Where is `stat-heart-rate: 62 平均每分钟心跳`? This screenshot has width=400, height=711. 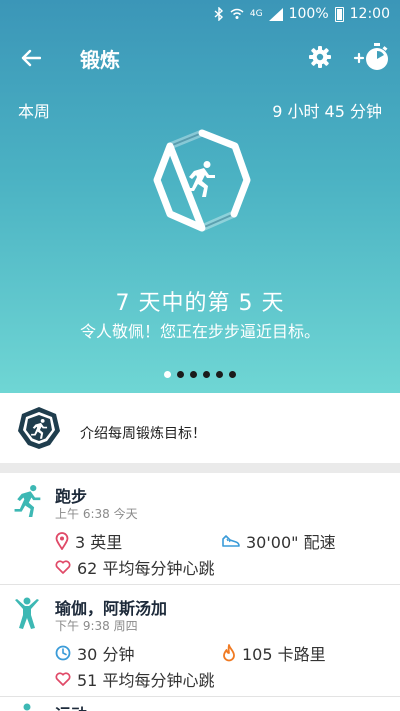
stat-heart-rate: 62 平均每分钟心跳 is located at coordinates (134, 567).